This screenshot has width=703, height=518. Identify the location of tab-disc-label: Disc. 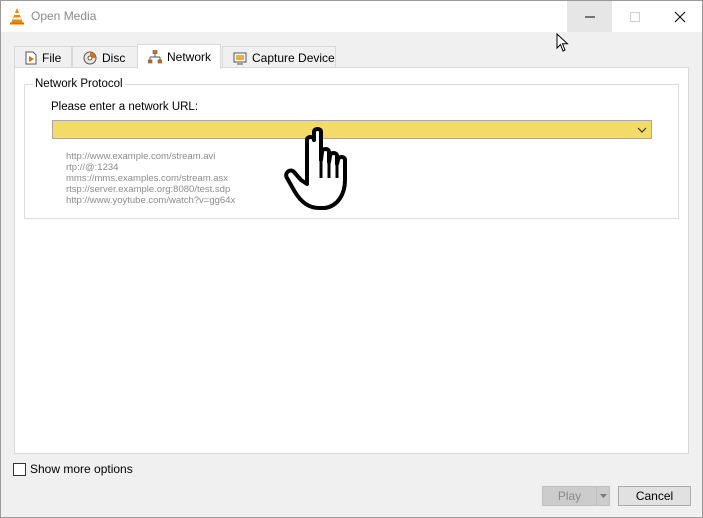
(114, 57).